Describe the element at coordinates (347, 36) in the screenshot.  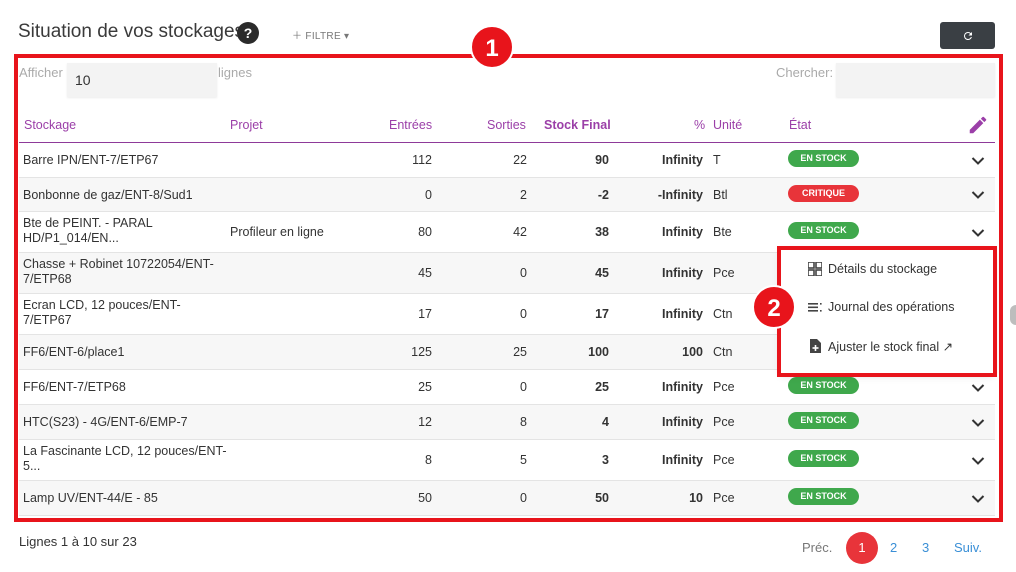
I see `caret-down-icon: ▾` at that location.